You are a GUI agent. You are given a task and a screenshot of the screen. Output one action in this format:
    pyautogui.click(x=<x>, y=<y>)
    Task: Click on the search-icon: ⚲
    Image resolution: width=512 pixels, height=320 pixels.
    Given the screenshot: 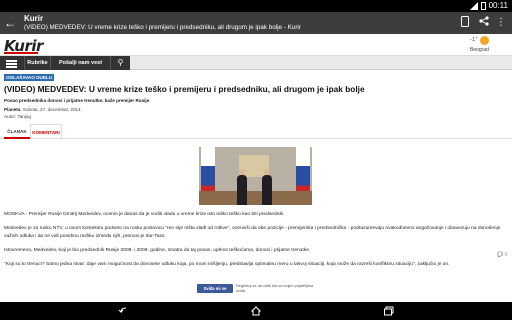 What is the action you would take?
    pyautogui.click(x=120, y=63)
    